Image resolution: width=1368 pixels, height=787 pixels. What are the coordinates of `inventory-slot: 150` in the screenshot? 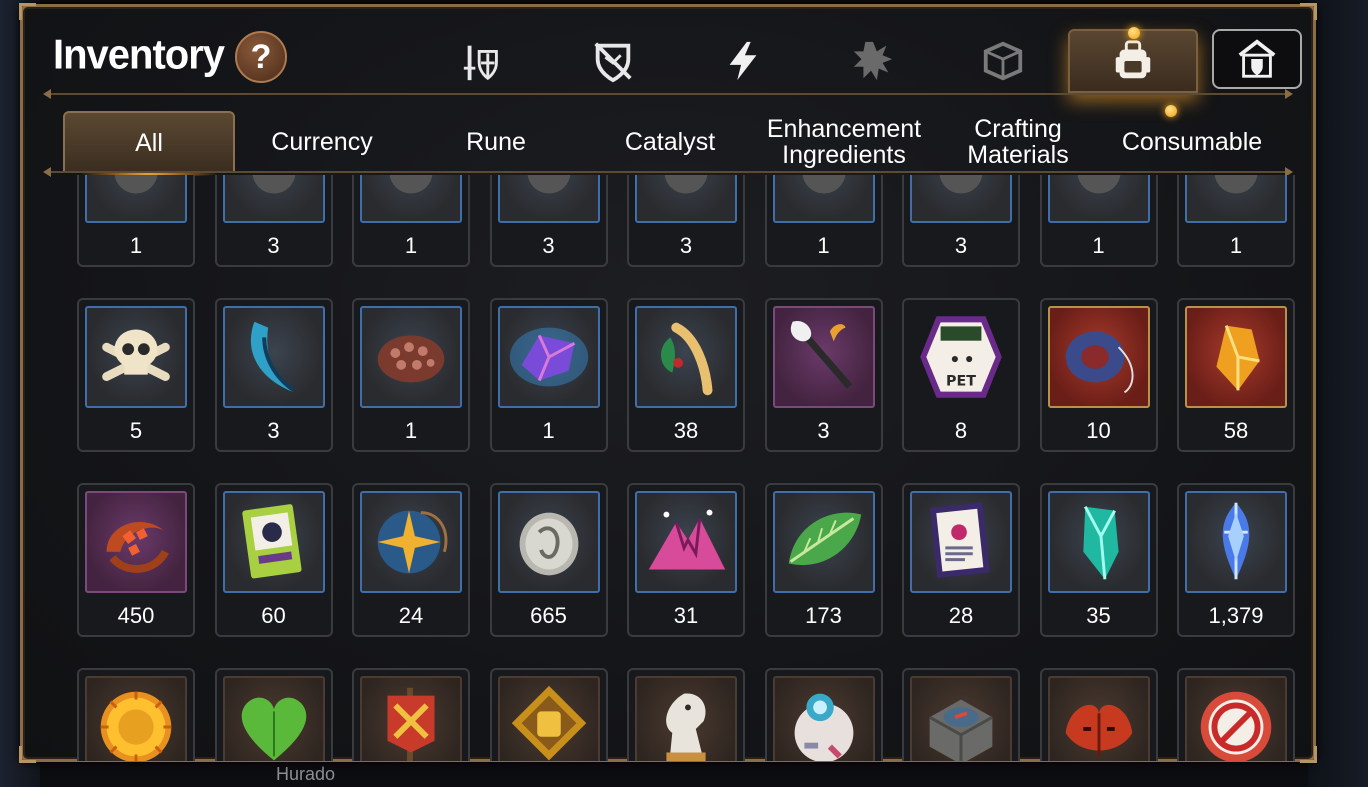 It's located at (548, 714).